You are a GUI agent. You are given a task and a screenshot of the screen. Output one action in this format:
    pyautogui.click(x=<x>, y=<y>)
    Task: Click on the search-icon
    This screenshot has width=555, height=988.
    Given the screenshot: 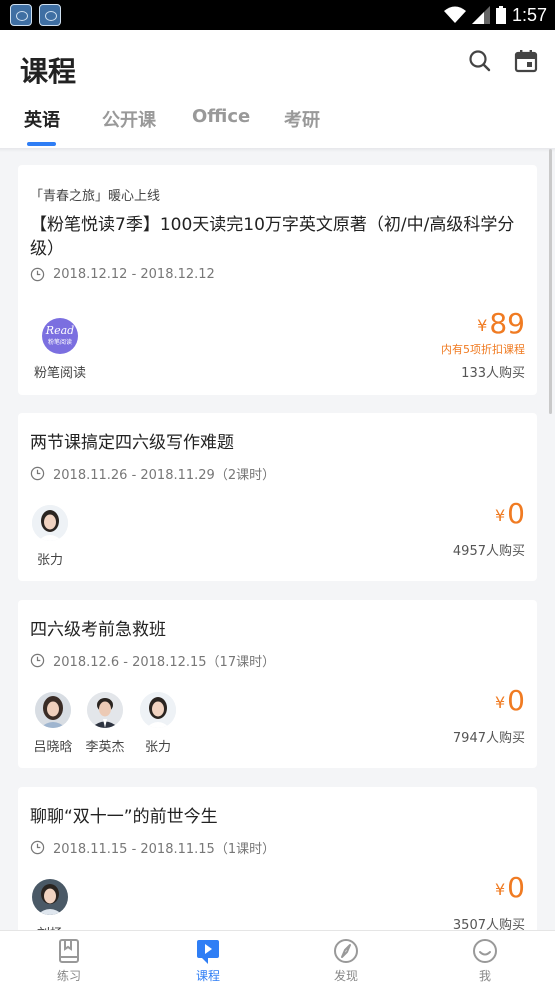 What is the action you would take?
    pyautogui.click(x=480, y=61)
    